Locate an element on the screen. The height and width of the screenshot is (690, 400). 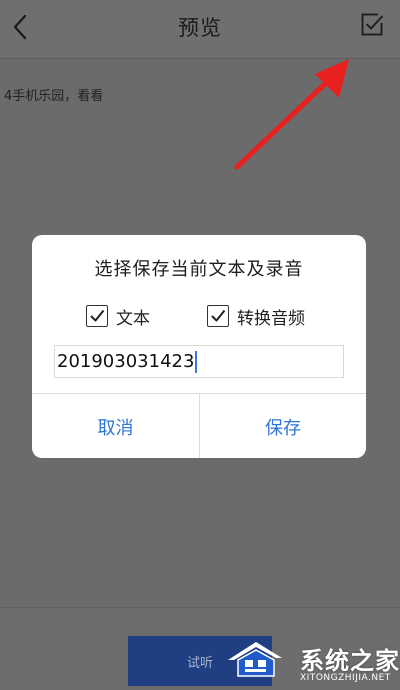
dialog-title: 选择保存当前文本及录音 is located at coordinates (199, 269).